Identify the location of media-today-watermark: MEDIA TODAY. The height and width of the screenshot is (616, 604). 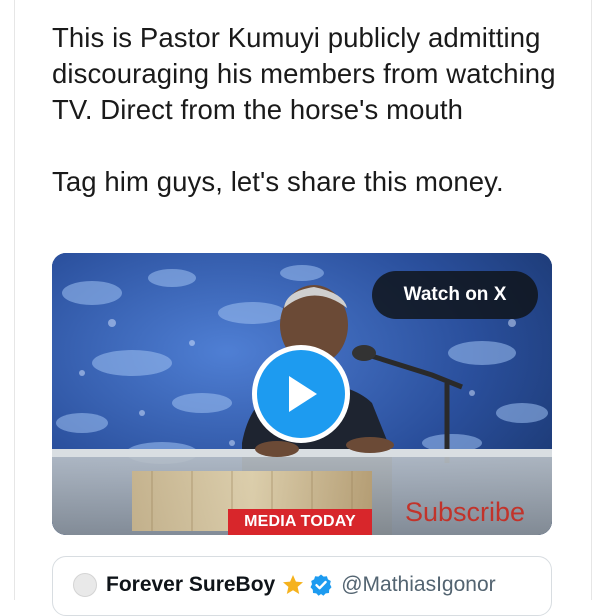
(300, 522).